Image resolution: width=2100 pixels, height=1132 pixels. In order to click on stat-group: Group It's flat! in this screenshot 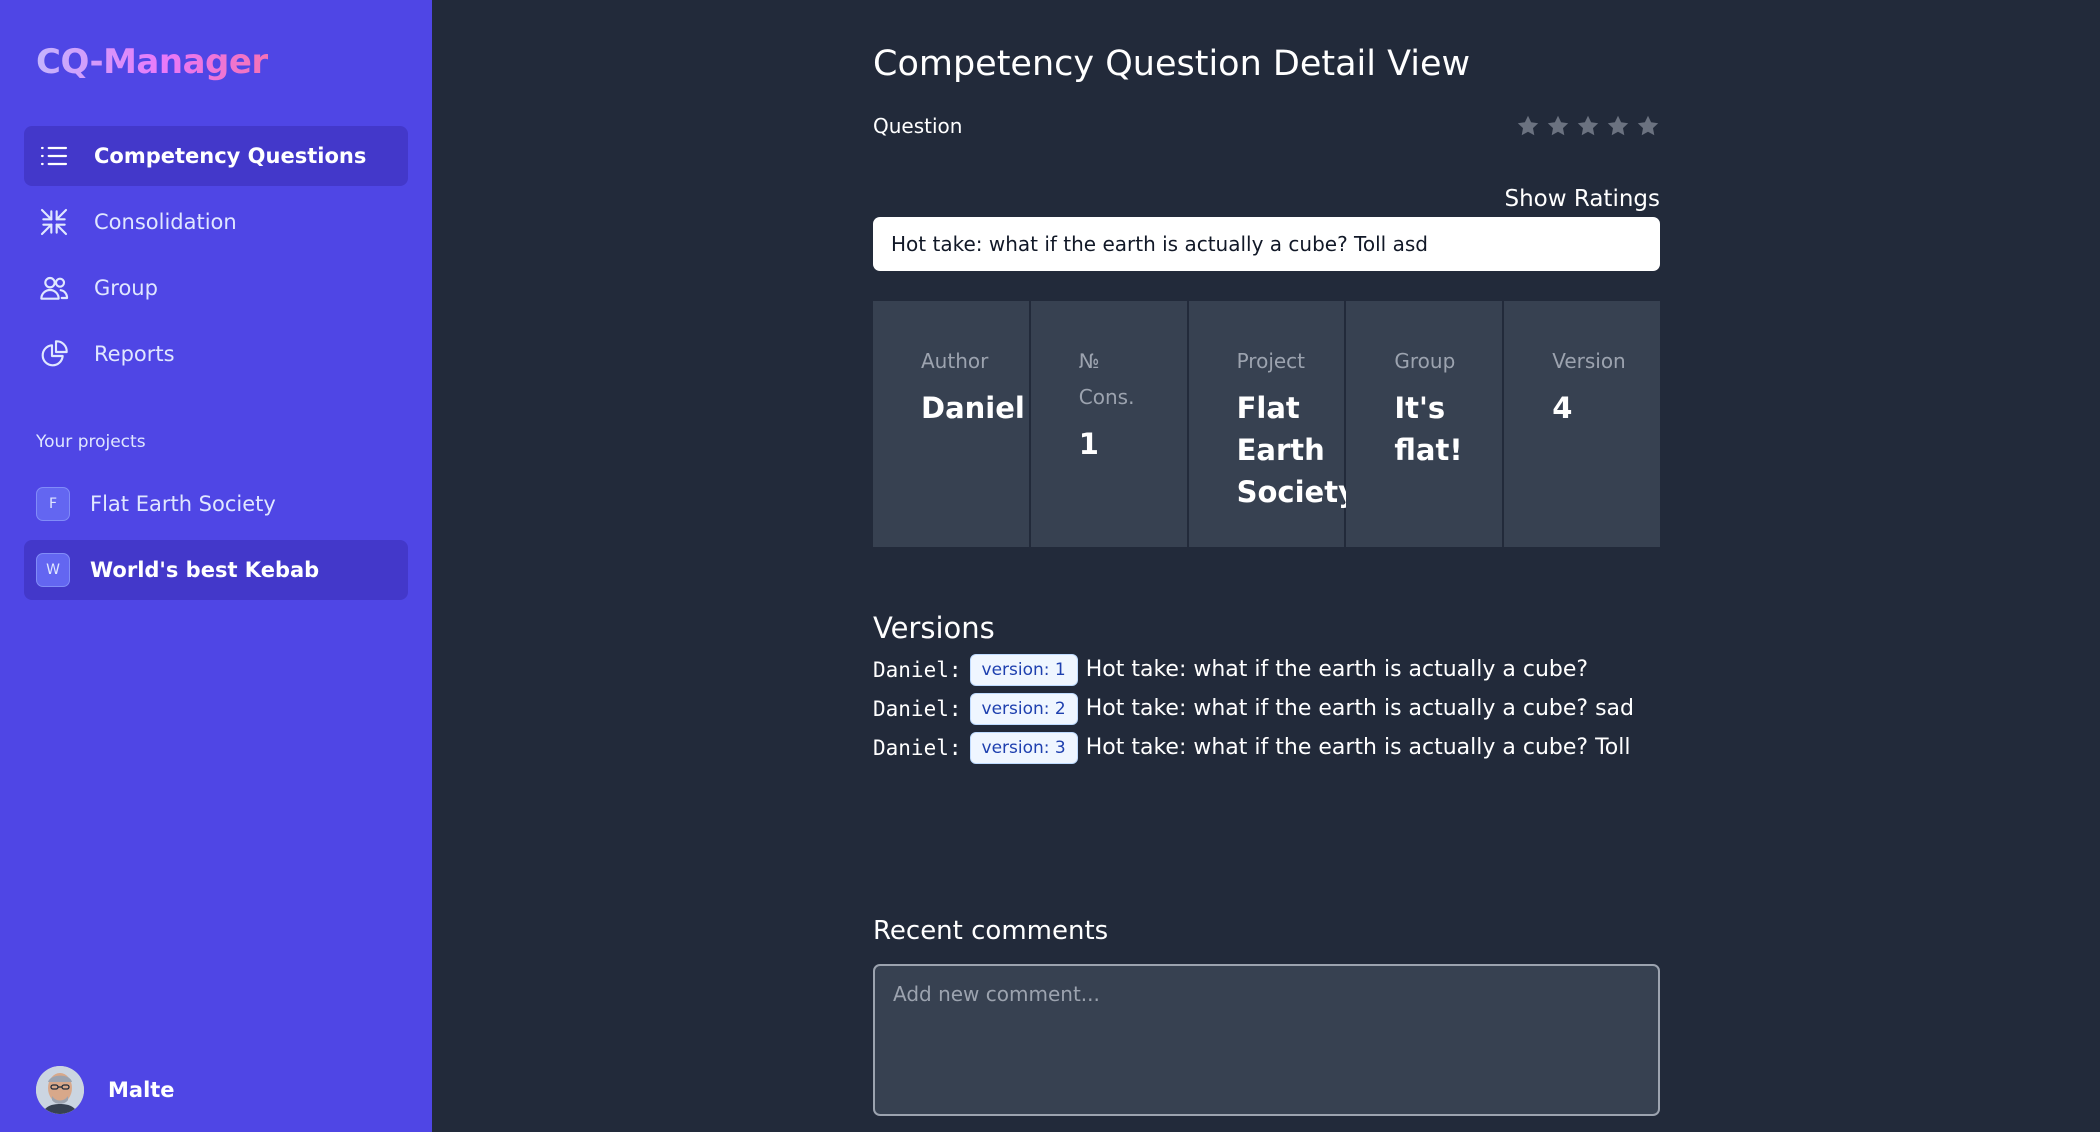, I will do `click(1424, 424)`.